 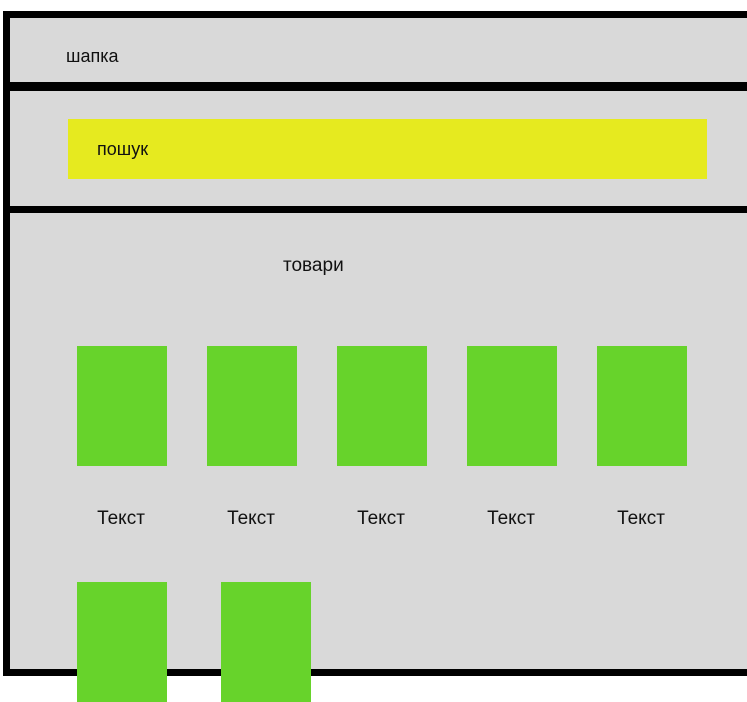 I want to click on products-title: товари, so click(x=313, y=265).